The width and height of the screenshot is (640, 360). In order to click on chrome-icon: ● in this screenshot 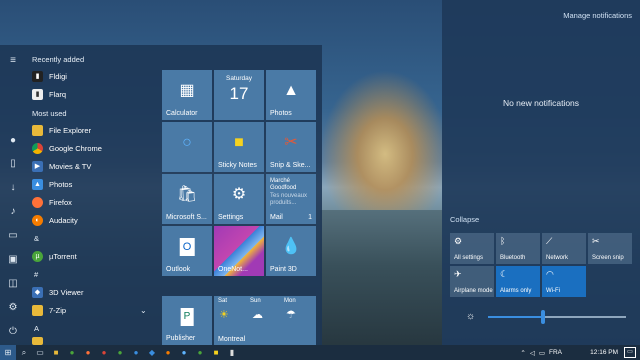, I will do `click(104, 352)`.